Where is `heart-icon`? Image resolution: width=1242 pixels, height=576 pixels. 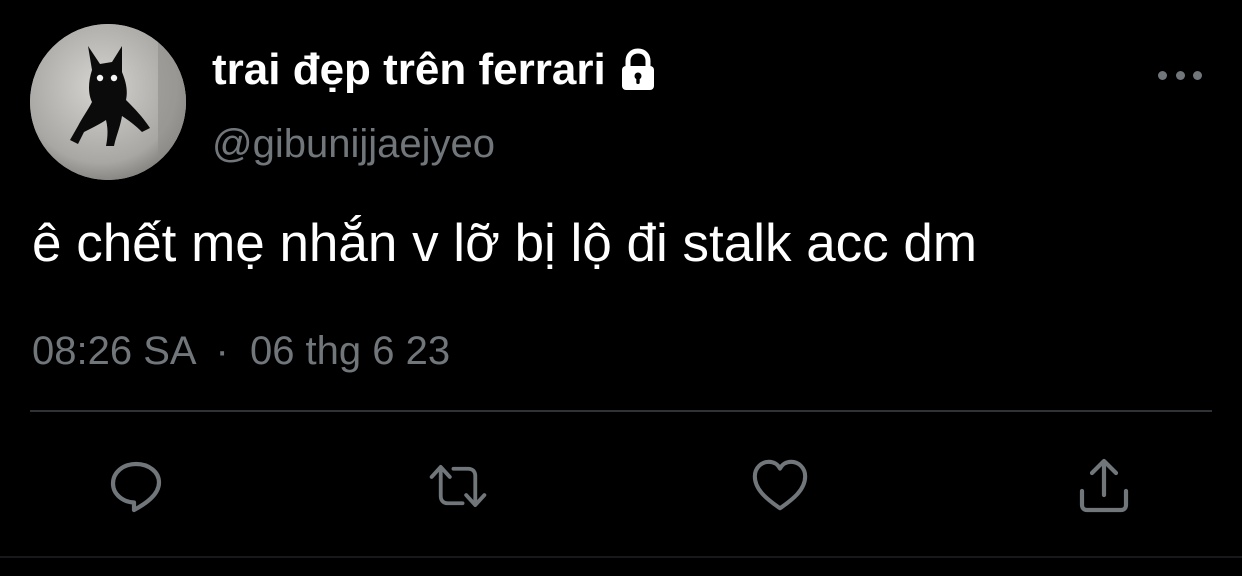 heart-icon is located at coordinates (780, 485).